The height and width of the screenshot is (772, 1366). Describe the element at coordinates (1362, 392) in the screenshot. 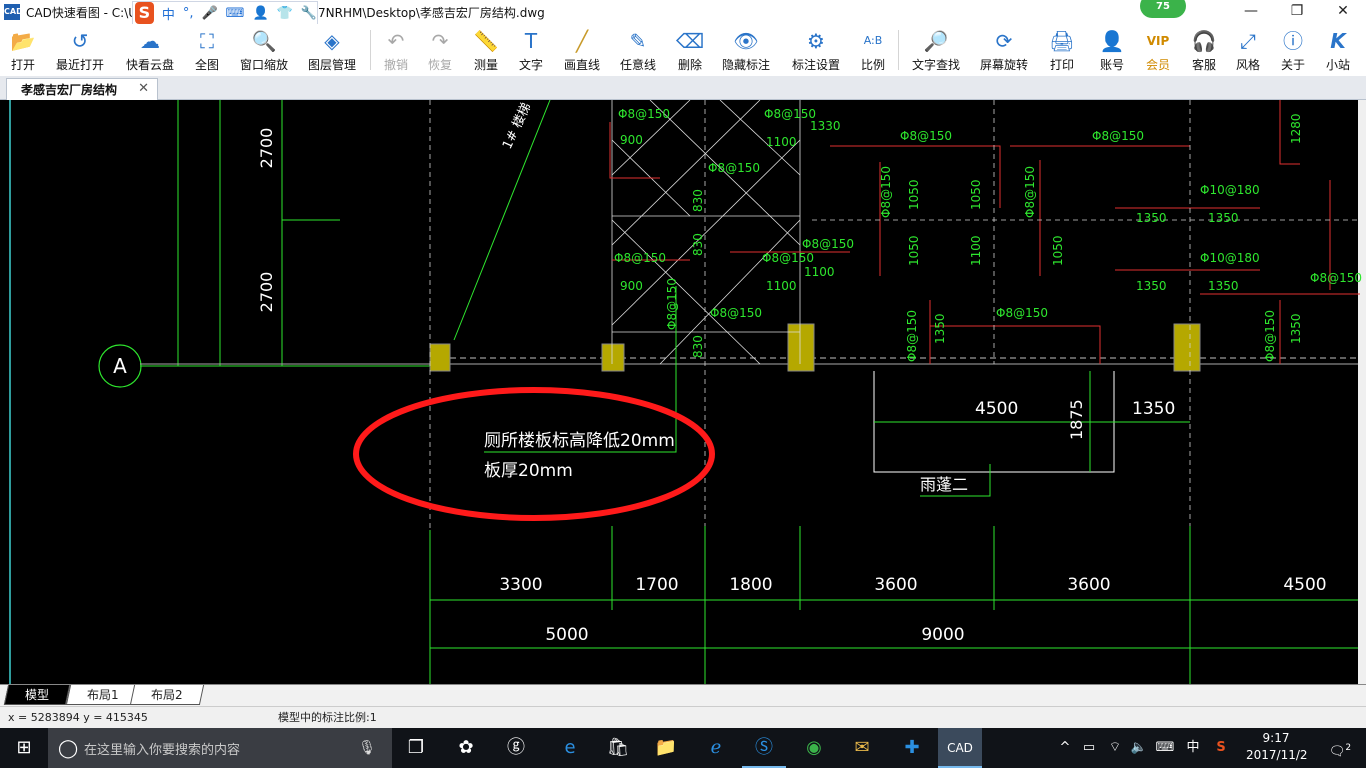

I see `vertical-scrollbar` at that location.